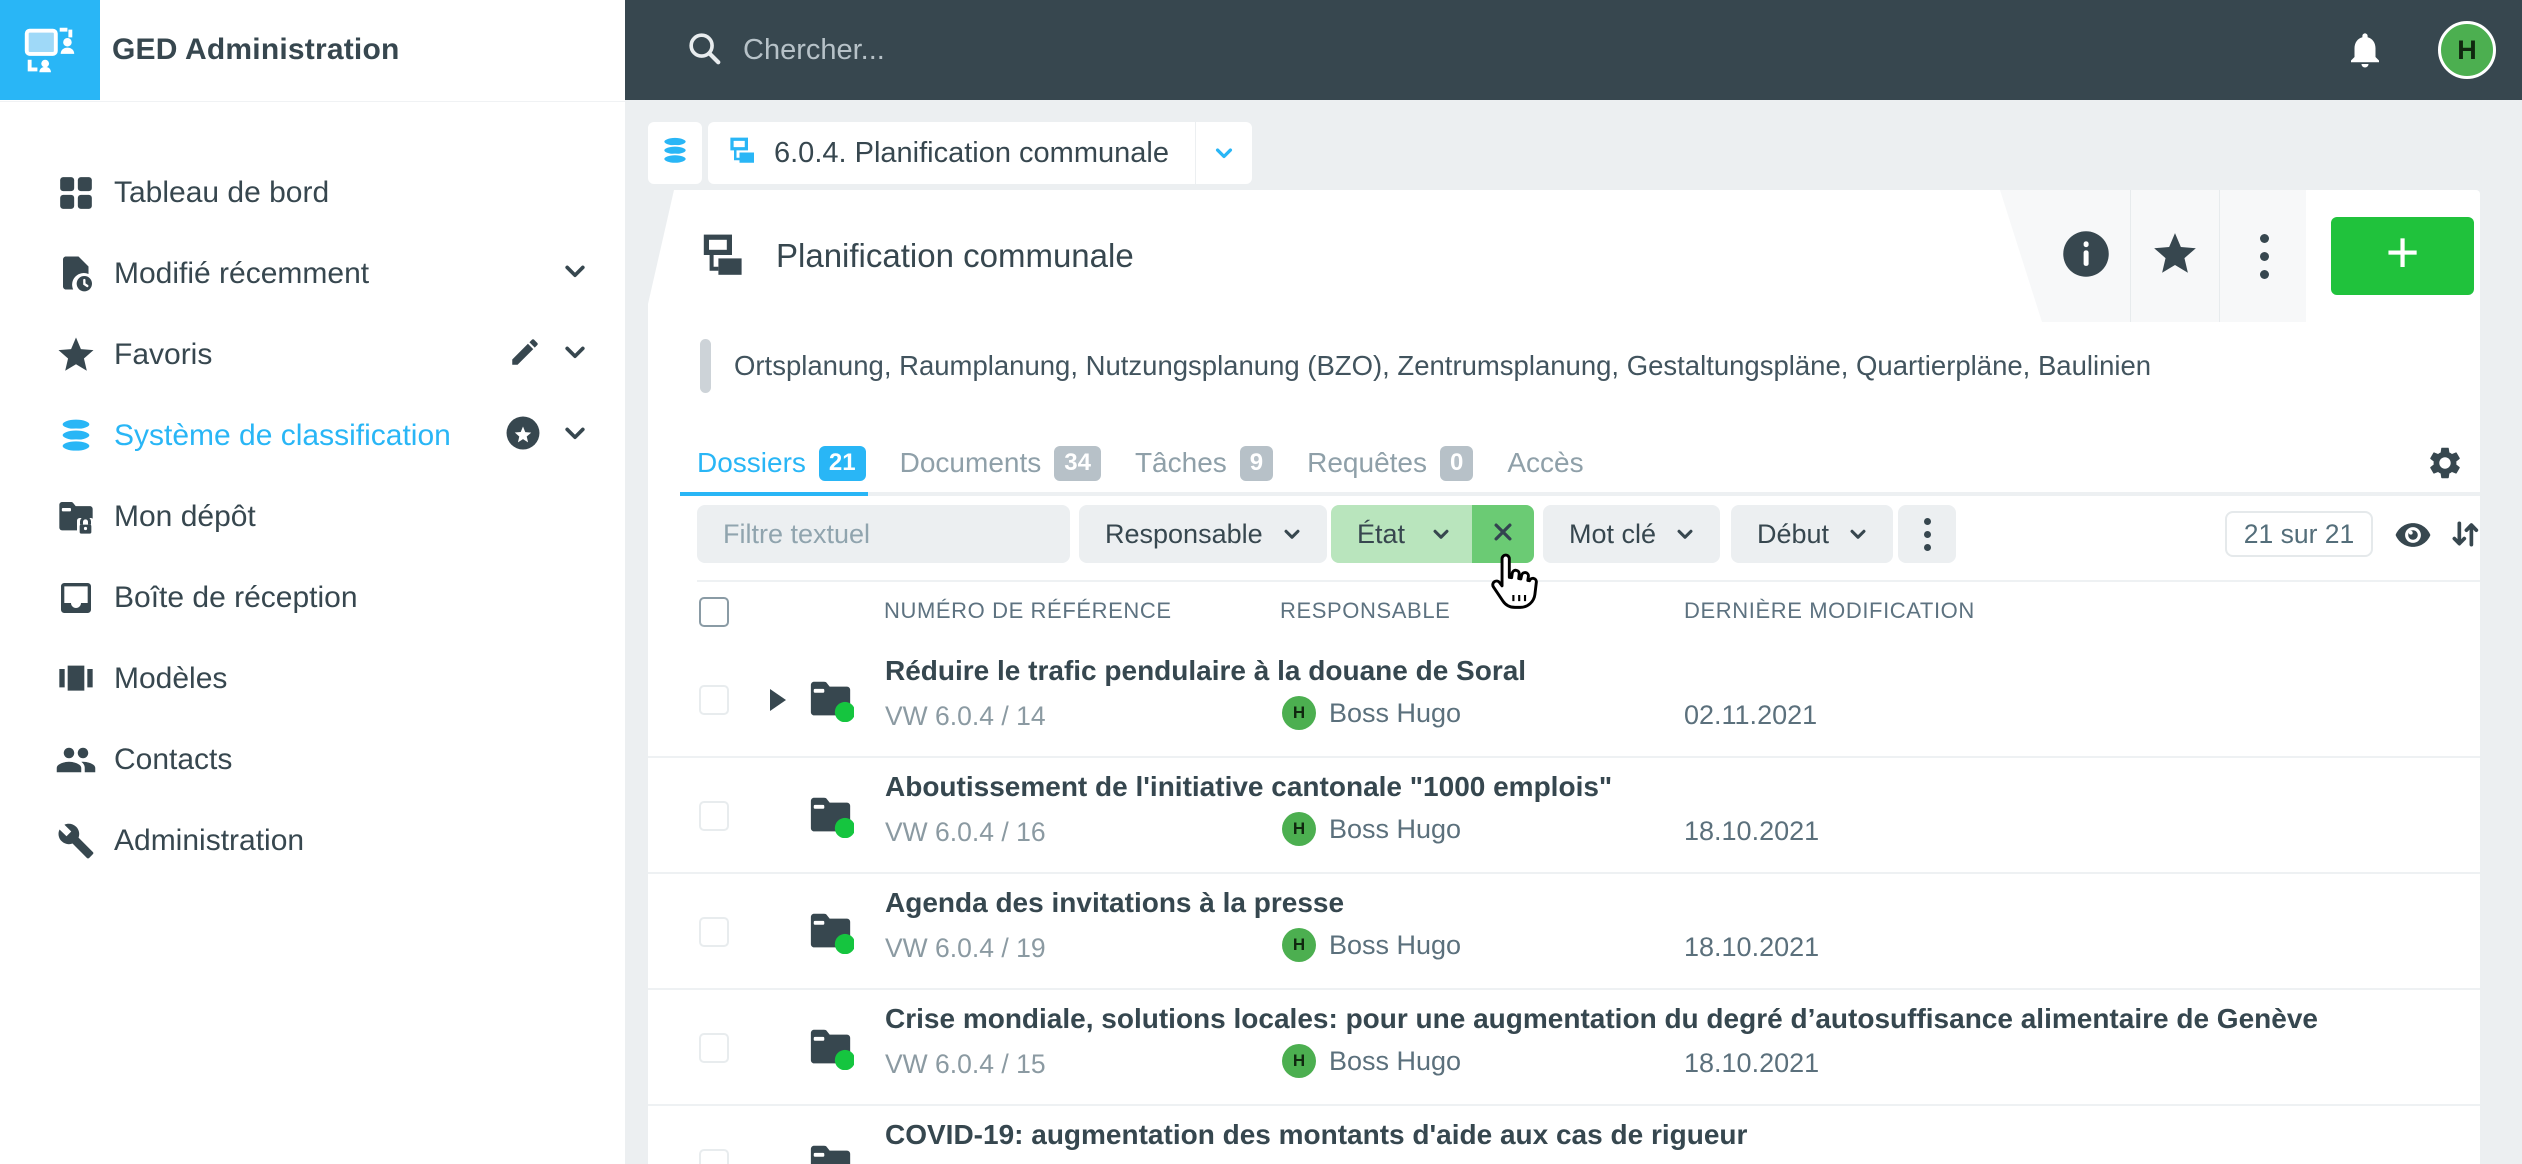 Image resolution: width=2522 pixels, height=1164 pixels. I want to click on edit-pencil-icon, so click(525, 354).